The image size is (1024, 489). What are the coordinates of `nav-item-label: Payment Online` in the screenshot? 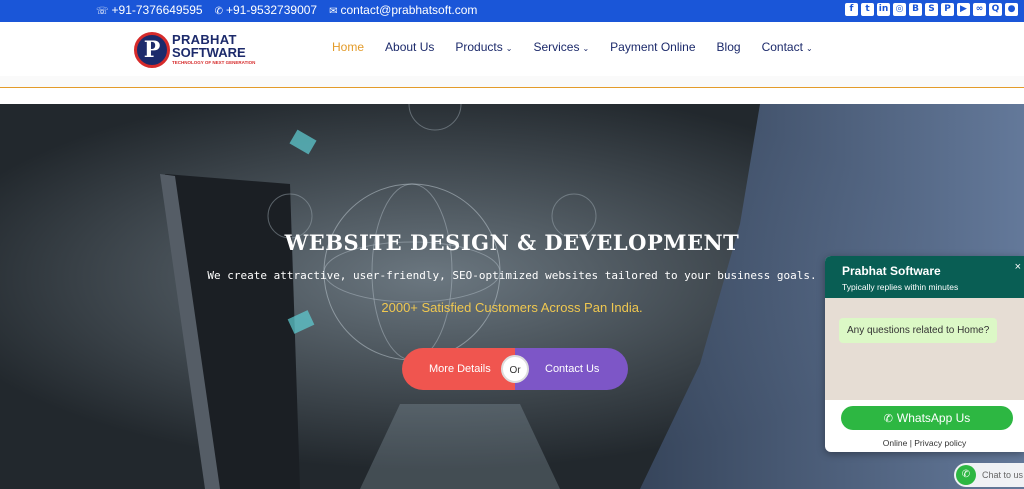 It's located at (653, 47).